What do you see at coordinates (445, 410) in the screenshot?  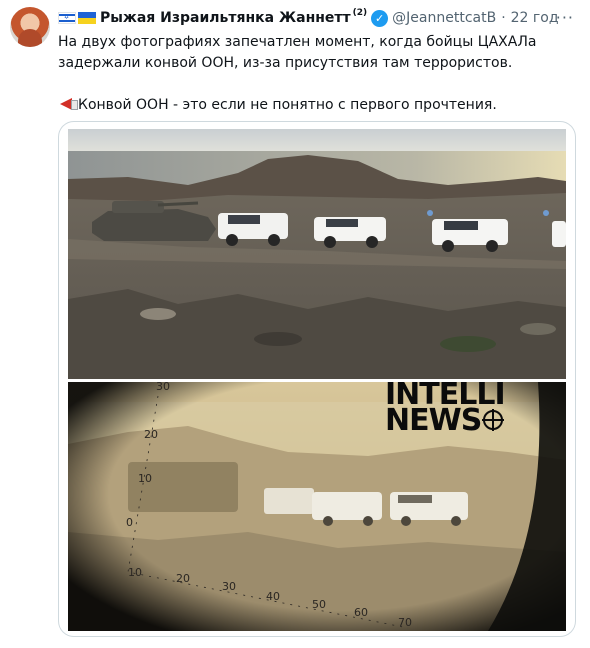 I see `intellinews-watermark: INTELLI NEWS` at bounding box center [445, 410].